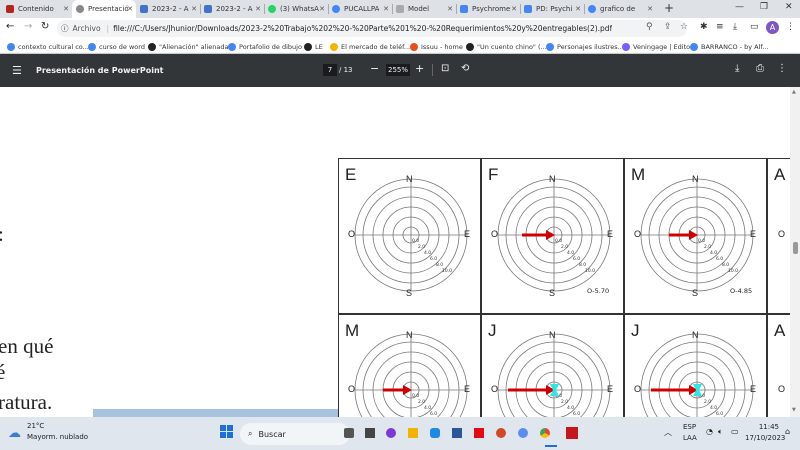 The image size is (800, 450). I want to click on task-view-icon, so click(349, 433).